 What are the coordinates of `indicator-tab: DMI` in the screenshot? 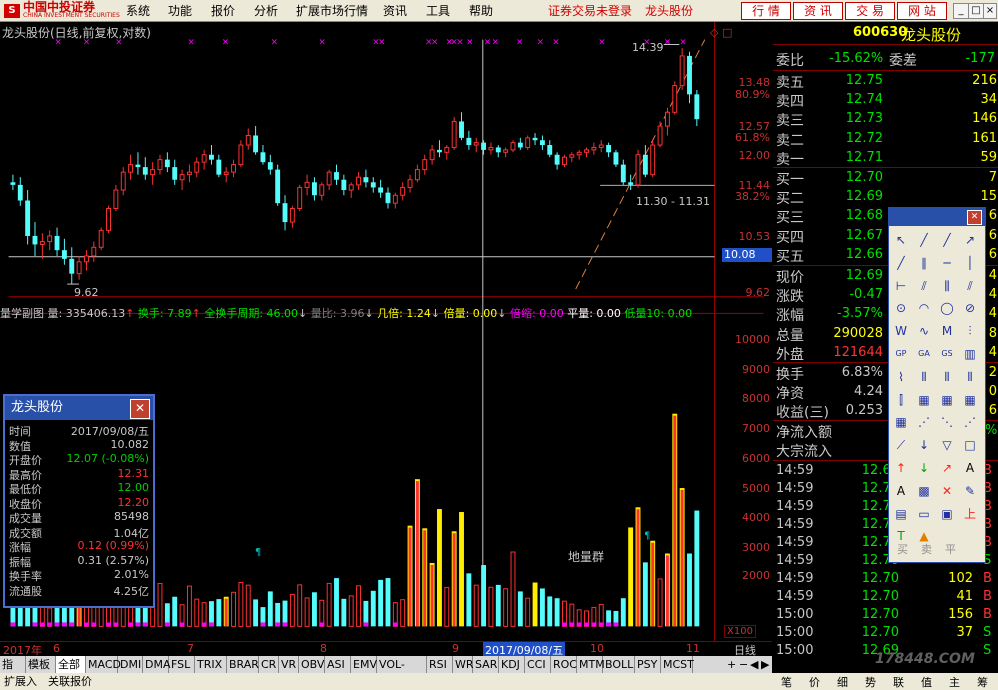 It's located at (130, 664).